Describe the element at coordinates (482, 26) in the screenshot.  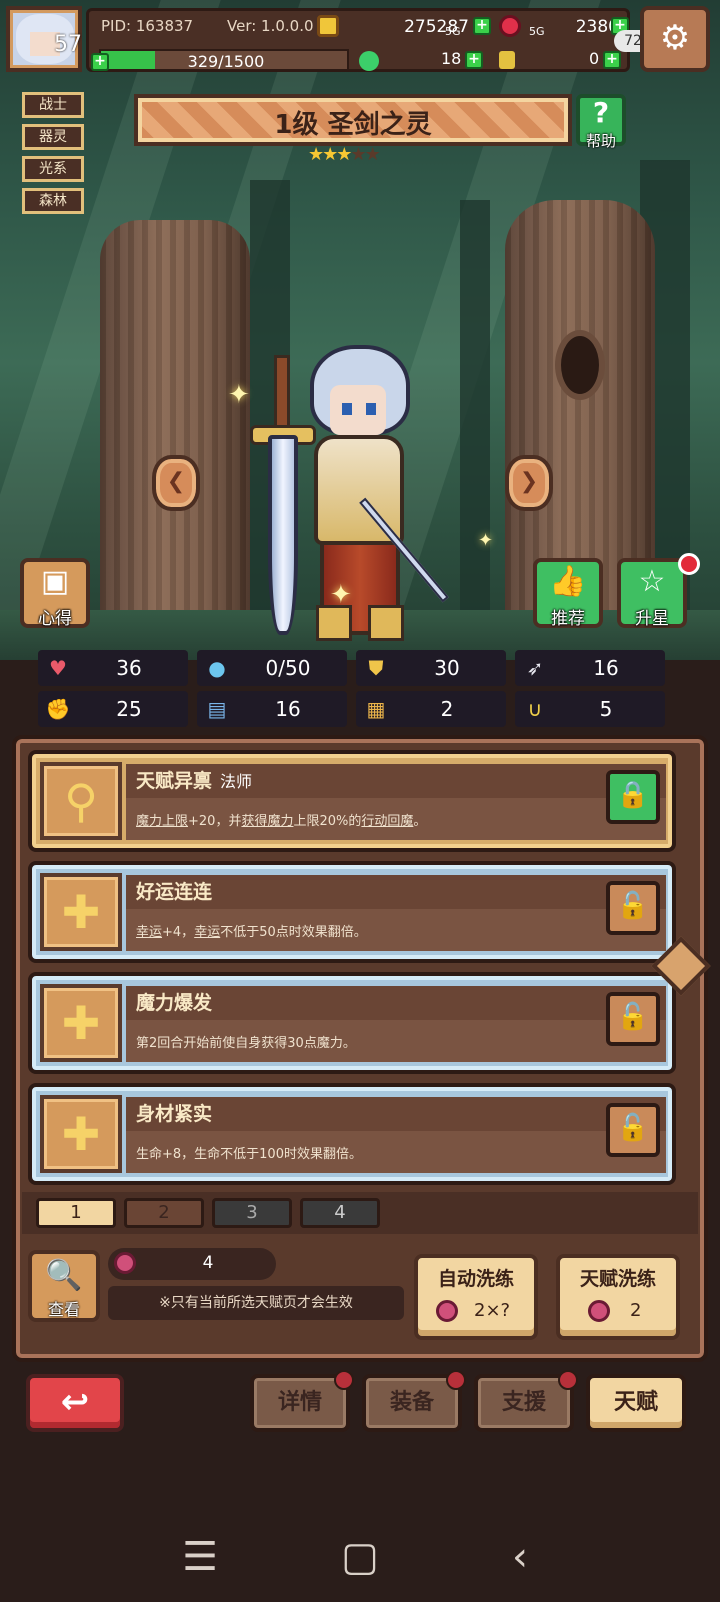
I see `add-gold-button: +` at that location.